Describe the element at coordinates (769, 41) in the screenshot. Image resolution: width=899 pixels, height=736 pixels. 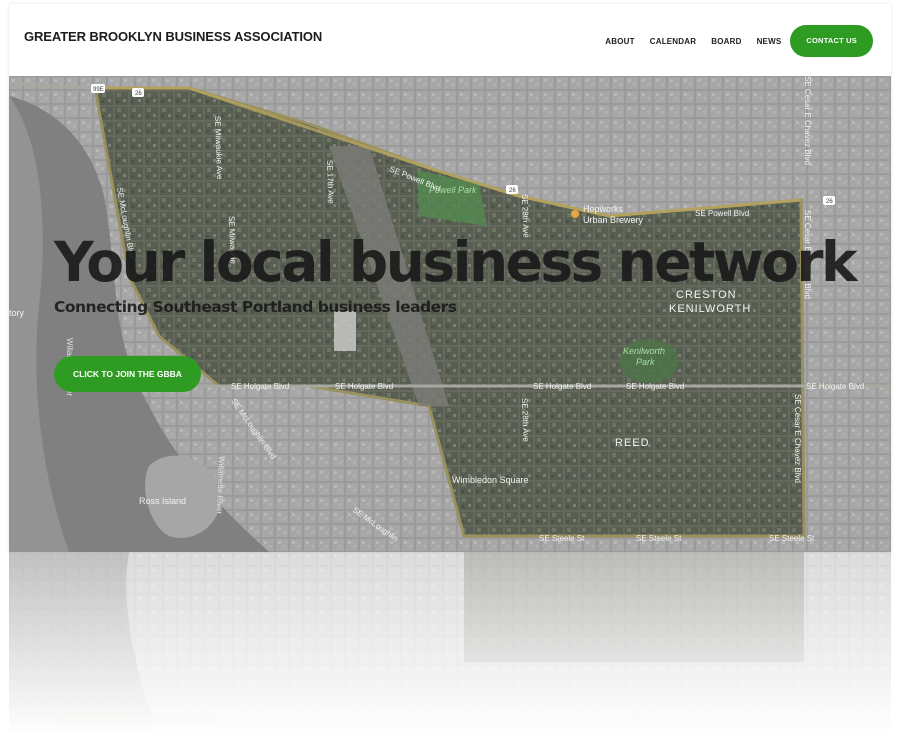
I see `nav-news-link: NEWS` at that location.